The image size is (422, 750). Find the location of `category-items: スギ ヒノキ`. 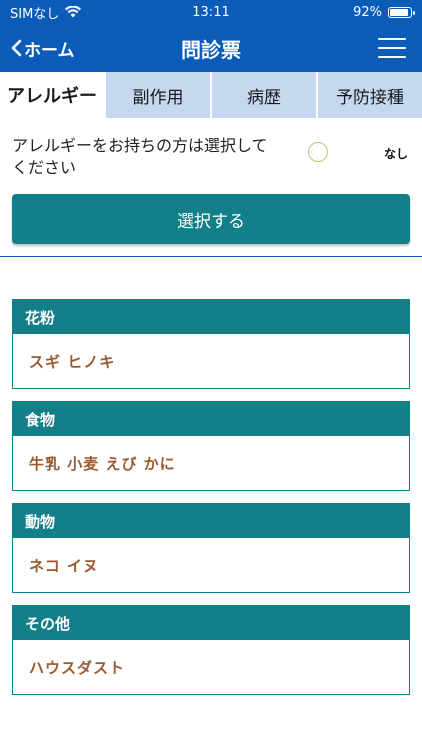

category-items: スギ ヒノキ is located at coordinates (72, 361).